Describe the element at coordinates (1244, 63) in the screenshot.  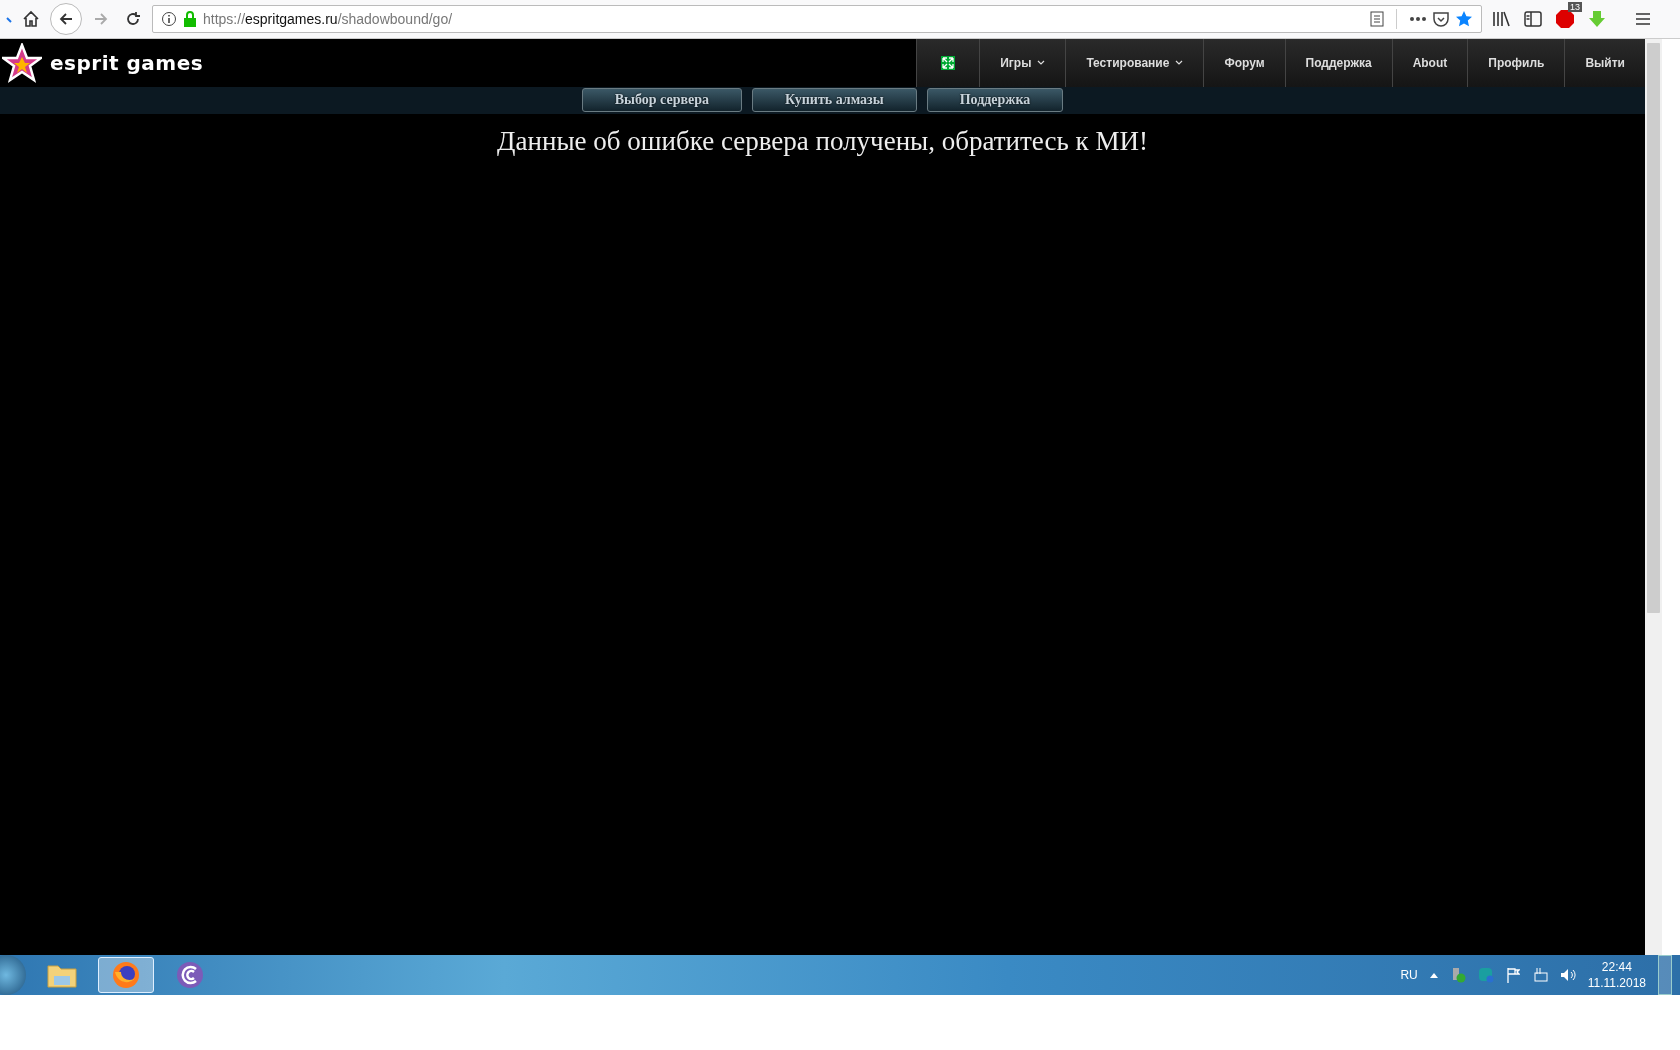
I see `nav-link: Форум` at that location.